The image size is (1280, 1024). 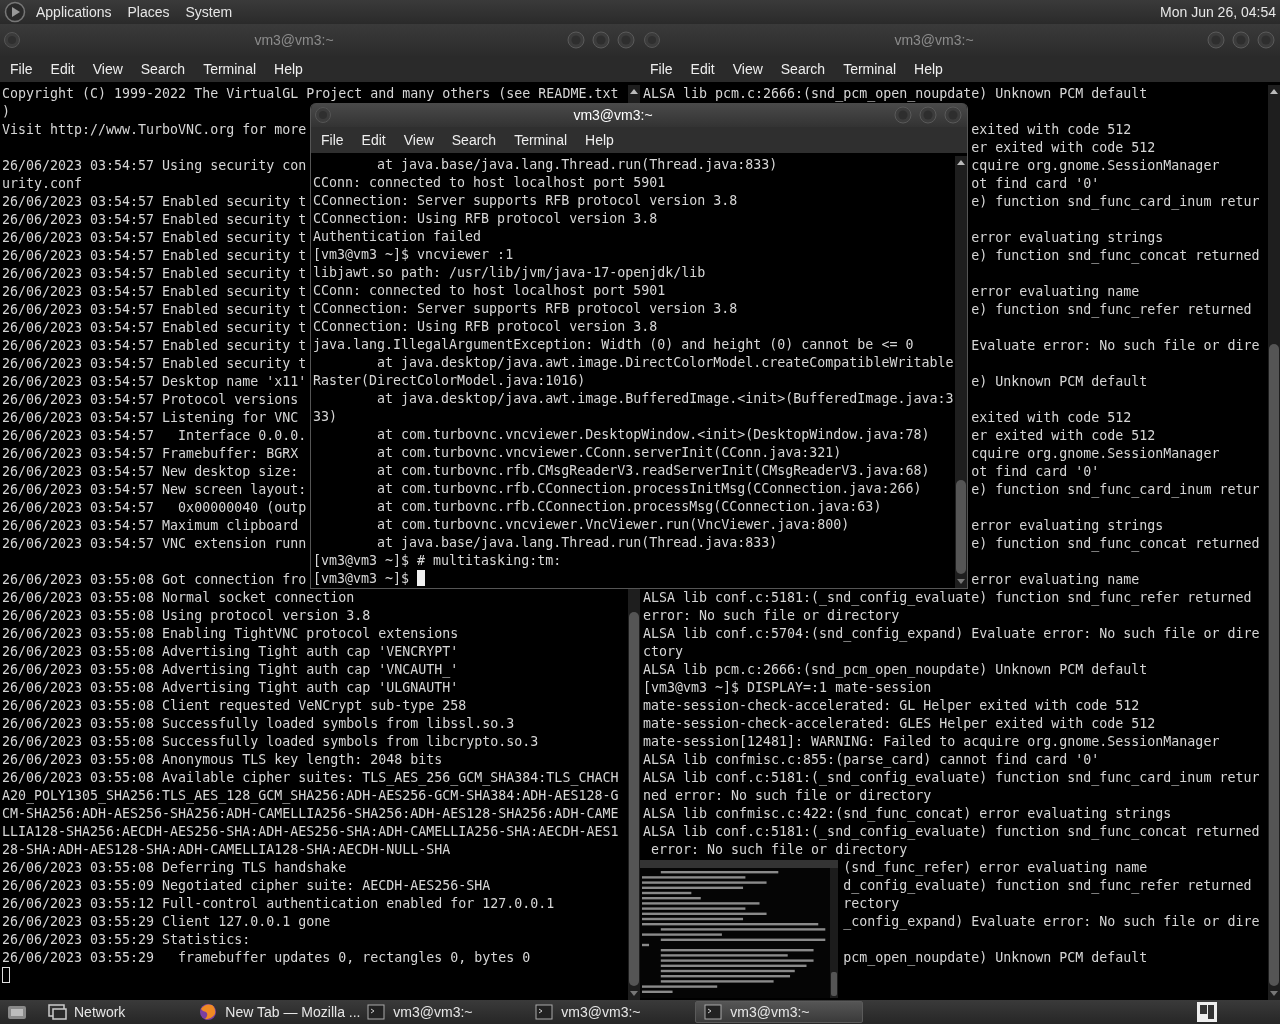 I want to click on terminal-line: 26/06/2023 03:55:29 Statistics:, so click(x=126, y=940).